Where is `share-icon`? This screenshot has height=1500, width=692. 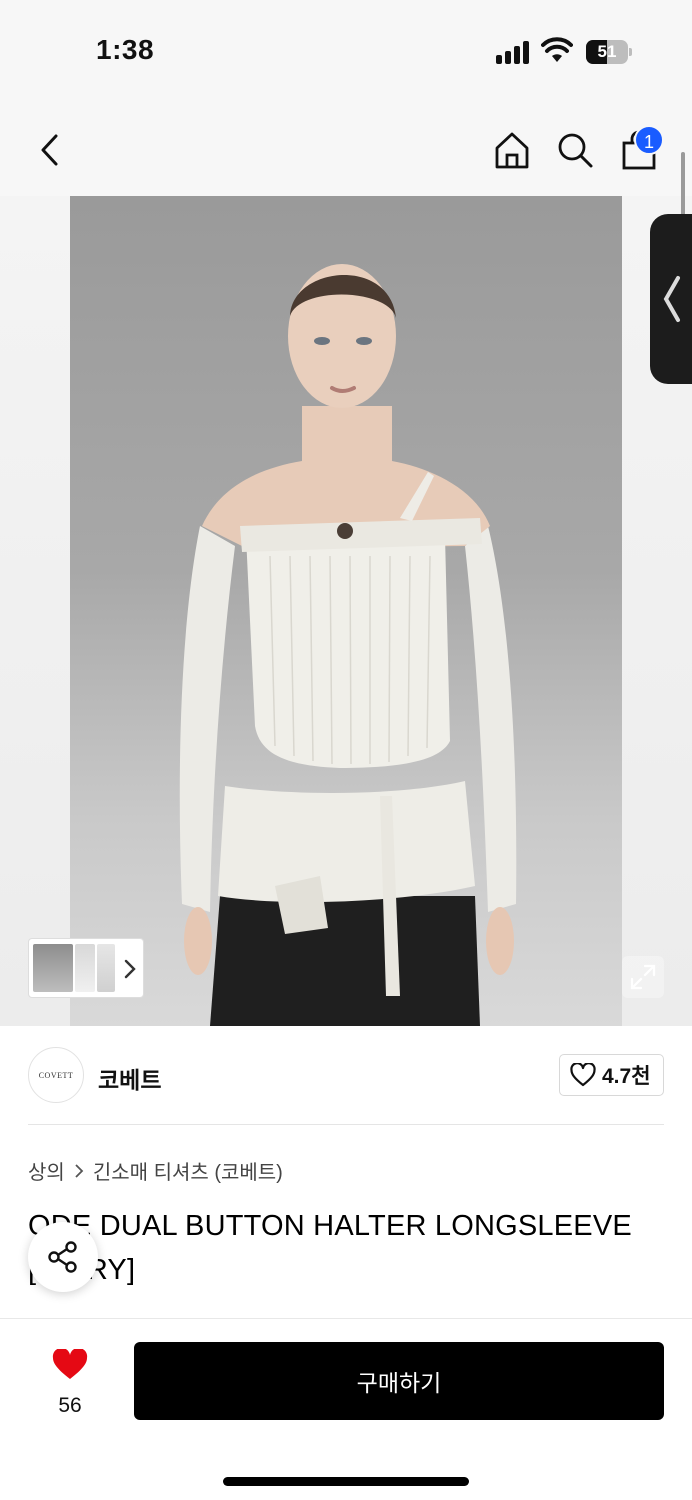 share-icon is located at coordinates (62, 1257).